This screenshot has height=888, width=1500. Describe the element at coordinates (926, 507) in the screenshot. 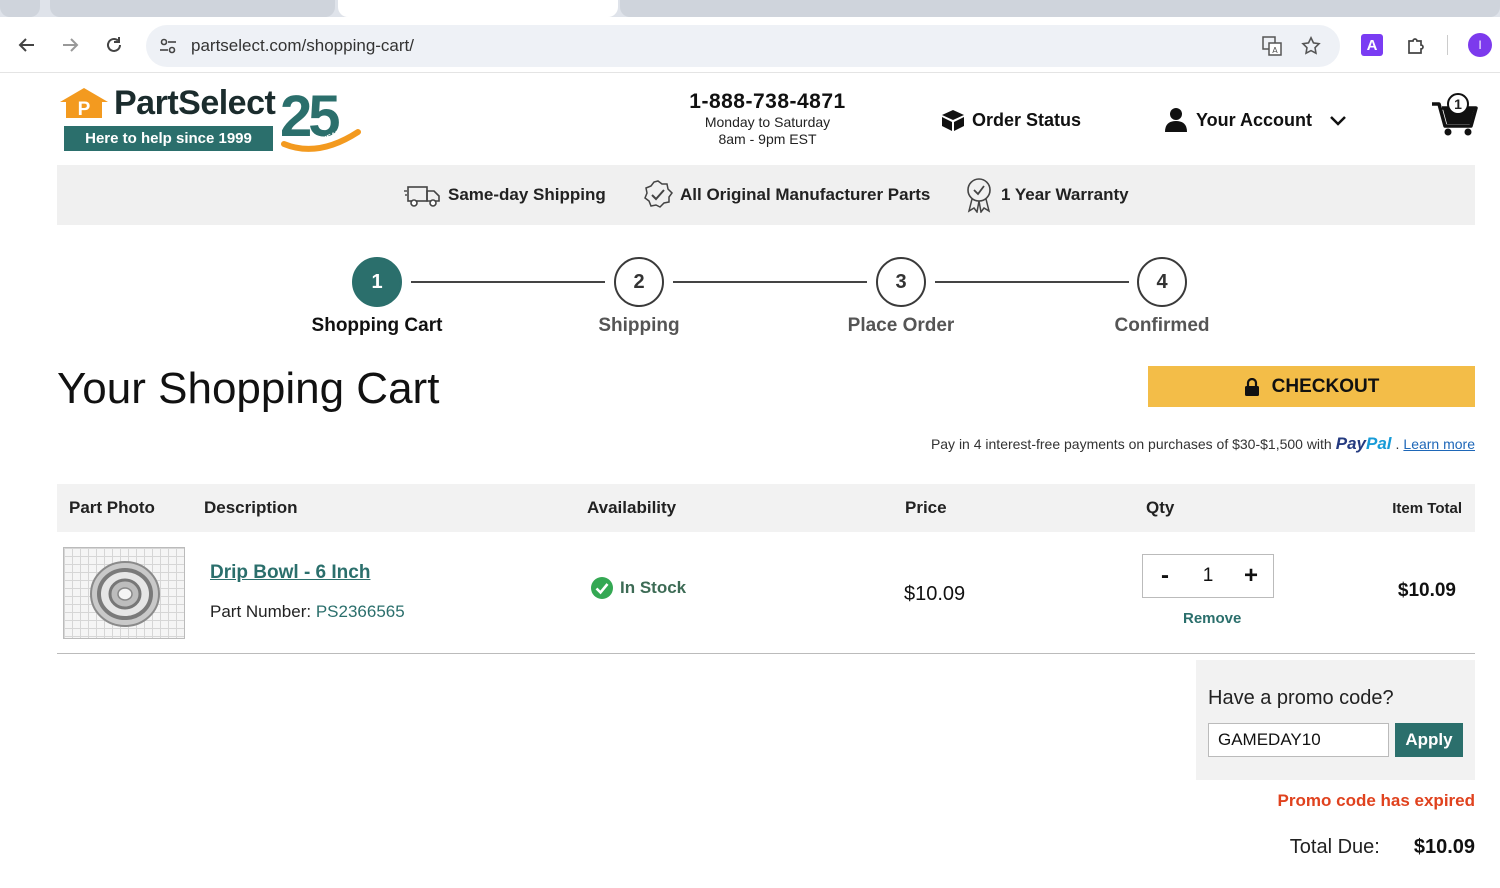

I see `column-header: Price` at that location.